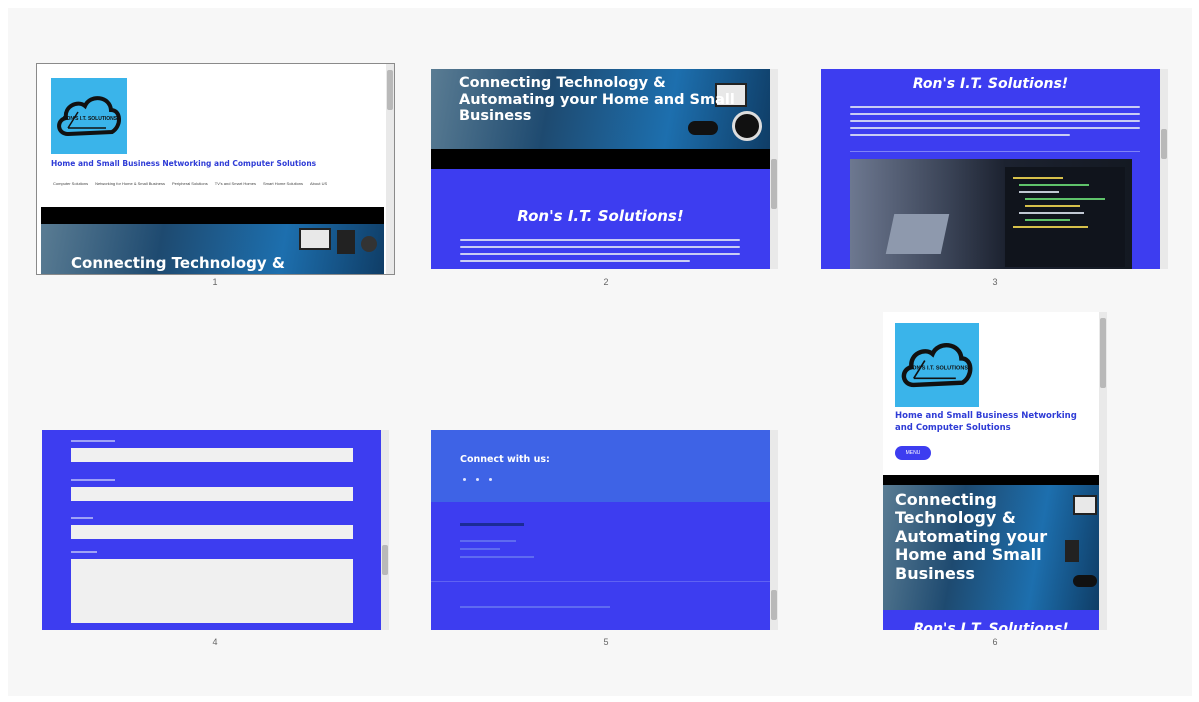 This screenshot has height=702, width=1199. What do you see at coordinates (212, 591) in the screenshot?
I see `message-field` at bounding box center [212, 591].